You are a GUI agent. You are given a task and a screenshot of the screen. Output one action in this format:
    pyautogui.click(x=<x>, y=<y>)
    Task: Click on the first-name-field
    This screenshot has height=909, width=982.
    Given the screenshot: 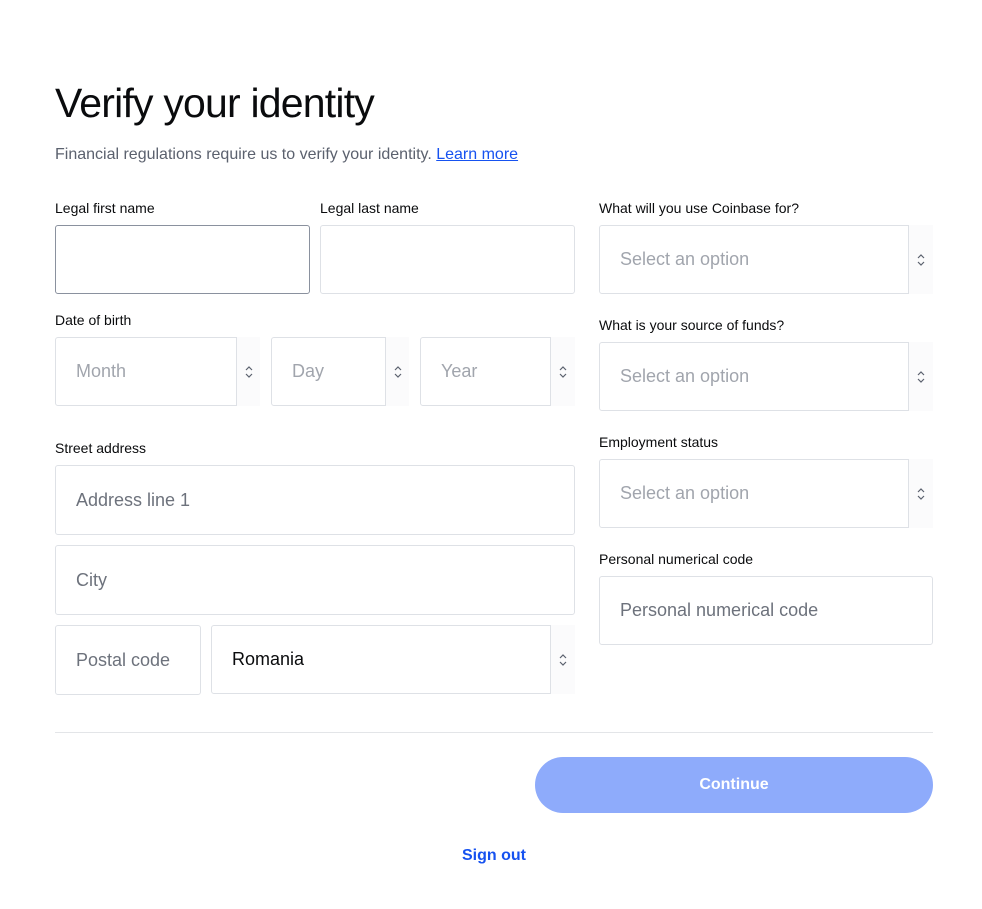 What is the action you would take?
    pyautogui.click(x=182, y=259)
    